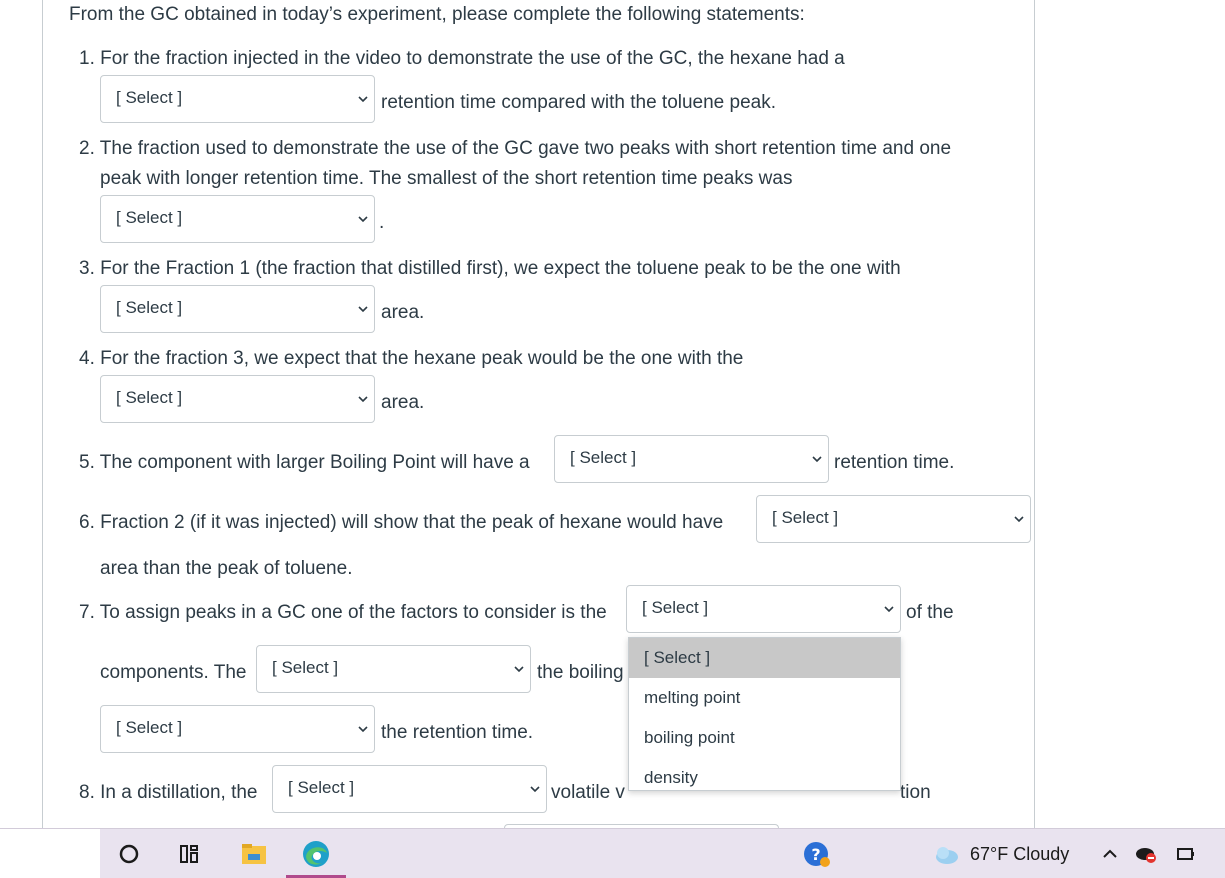  Describe the element at coordinates (237, 99) in the screenshot. I see `q1-select: [ Select ]` at that location.